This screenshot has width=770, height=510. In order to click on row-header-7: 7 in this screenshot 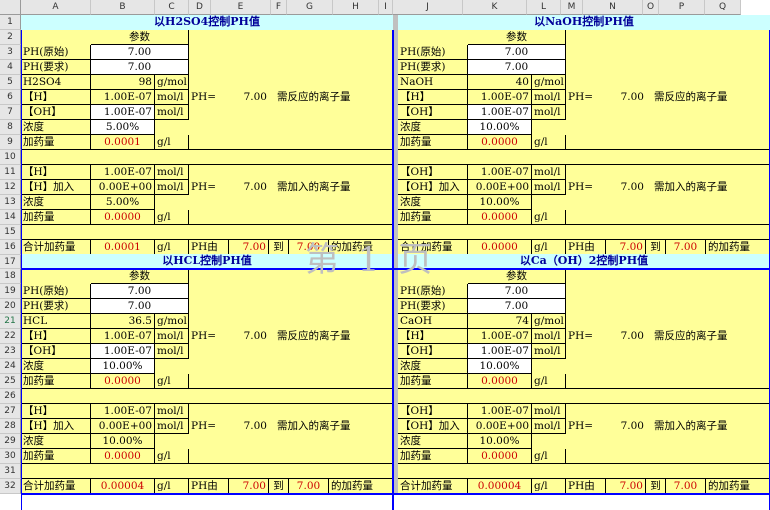, I will do `click(10, 112)`.